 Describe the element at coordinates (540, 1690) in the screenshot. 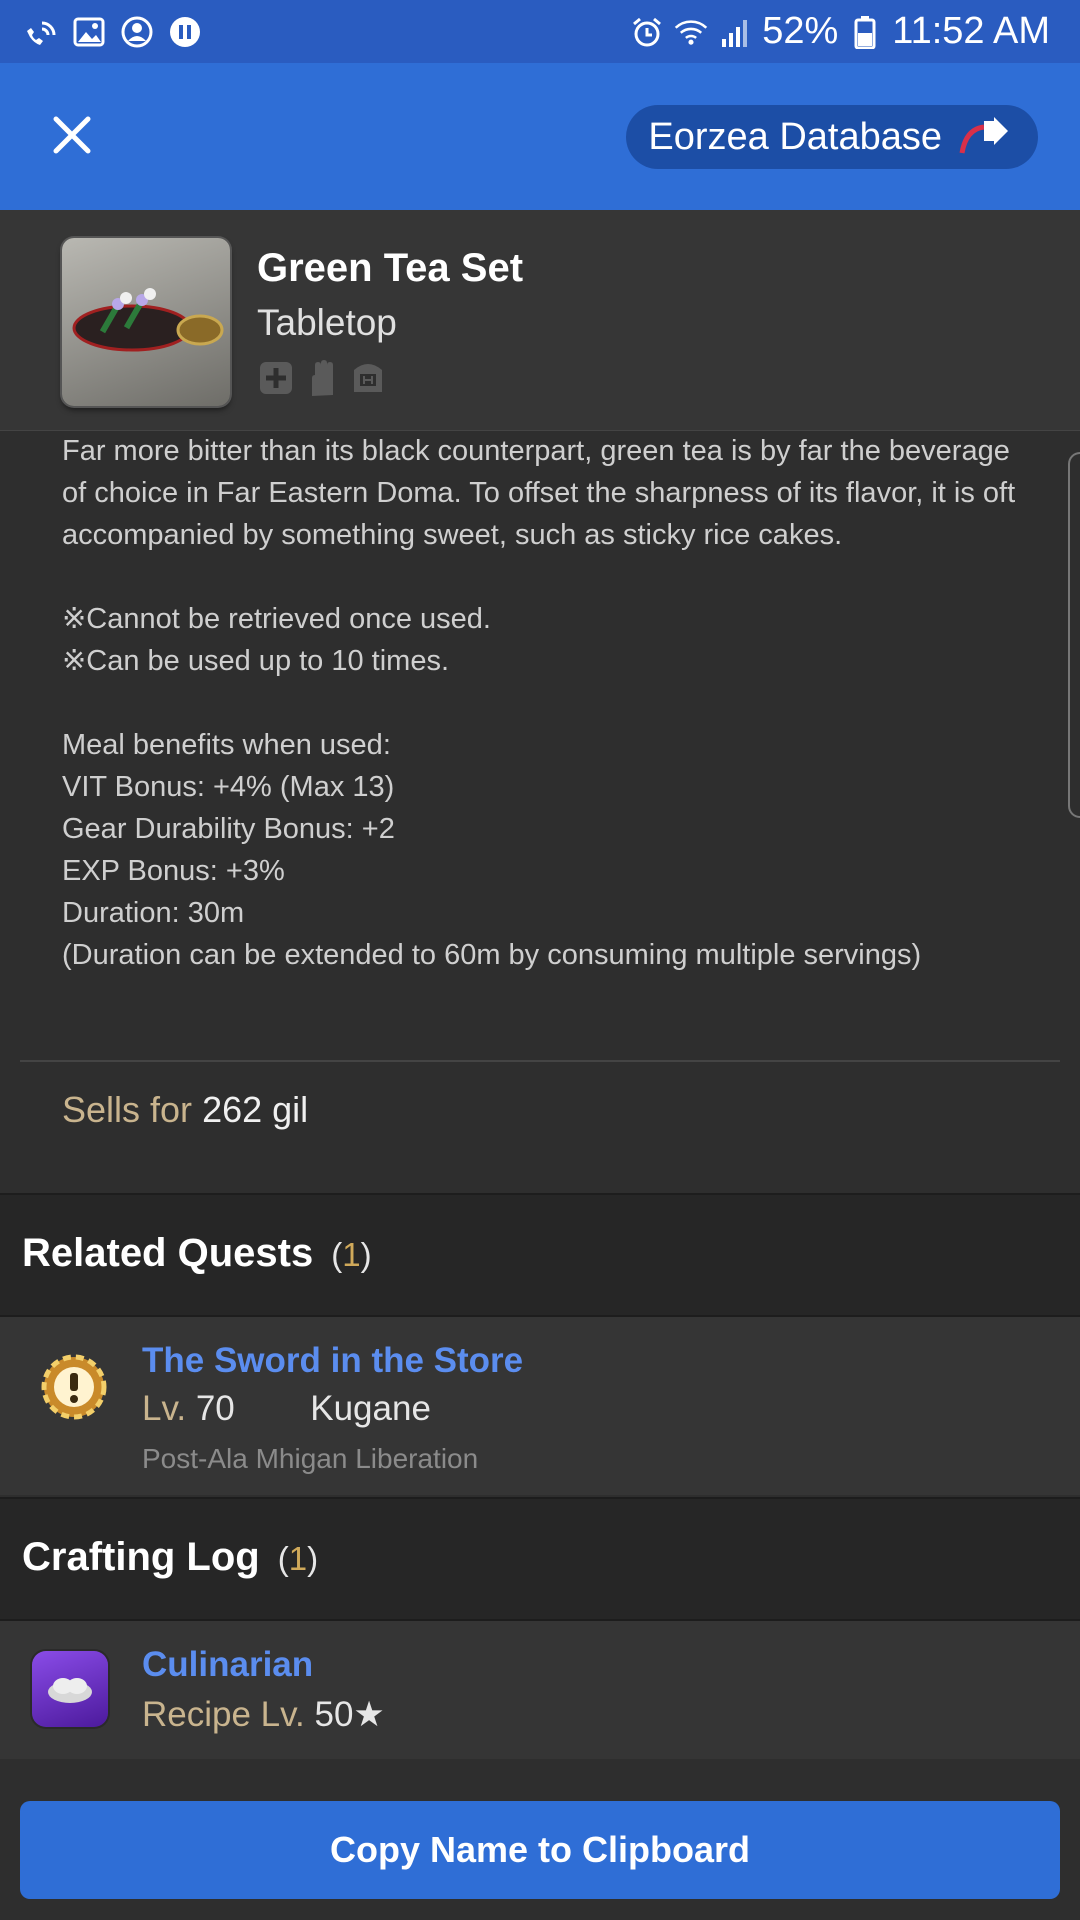

I see `crafting-row: Culinarian Recipe Lv. 50★` at that location.